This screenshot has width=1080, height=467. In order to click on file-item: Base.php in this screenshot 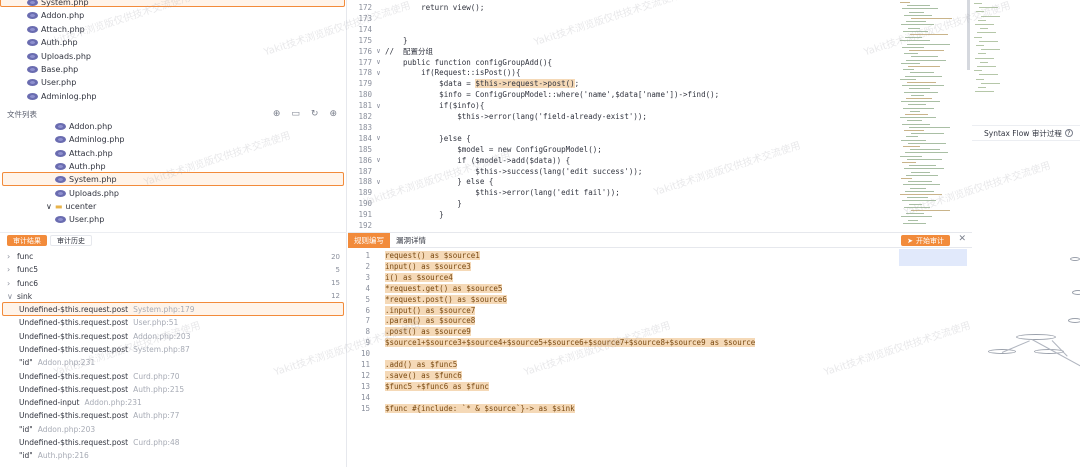, I will do `click(52, 69)`.